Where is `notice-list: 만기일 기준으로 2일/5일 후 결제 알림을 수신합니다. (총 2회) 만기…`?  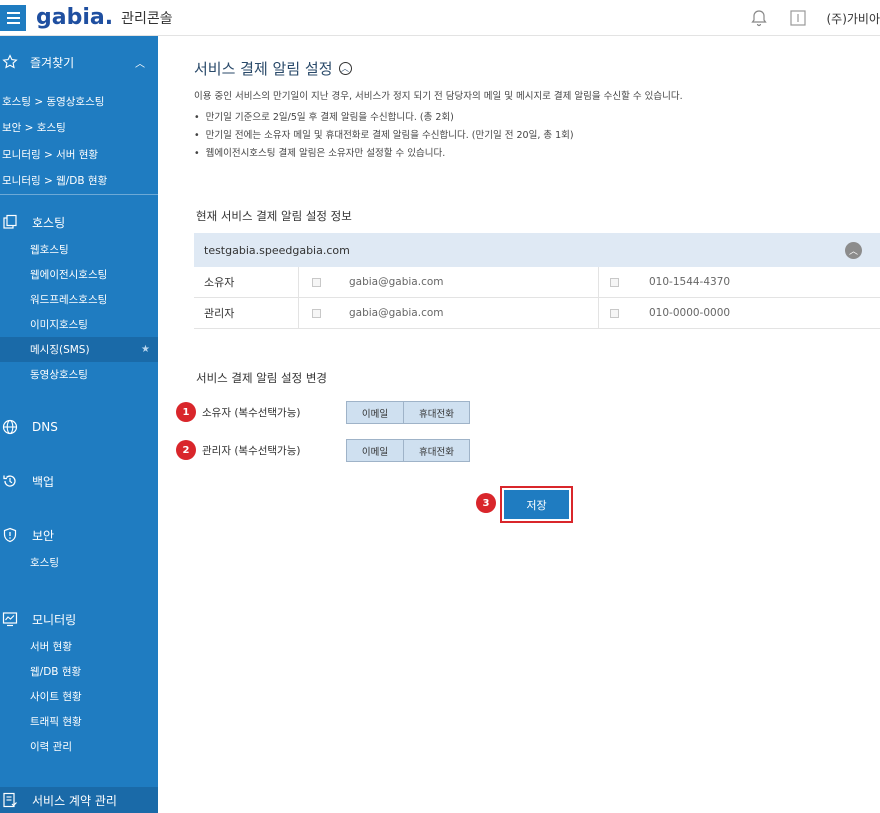
notice-list: 만기일 기준으로 2일/5일 후 결제 알림을 수신합니다. (총 2회) 만기… is located at coordinates (384, 136).